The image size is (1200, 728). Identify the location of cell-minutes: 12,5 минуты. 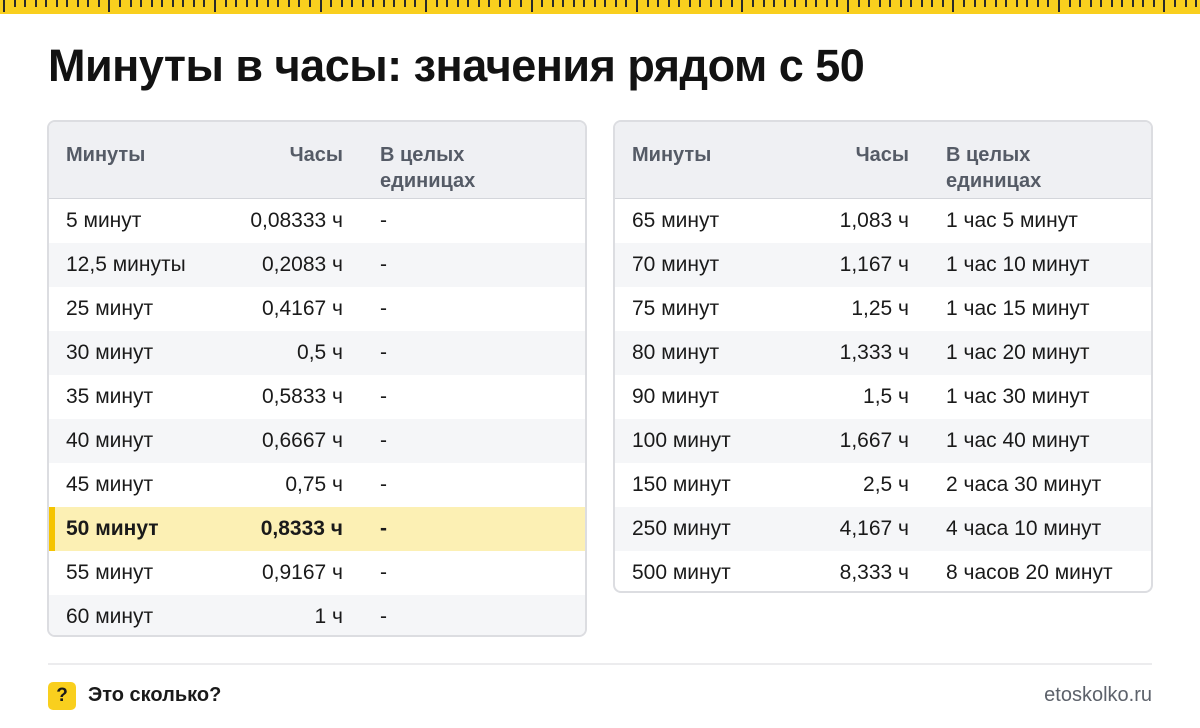
(126, 264).